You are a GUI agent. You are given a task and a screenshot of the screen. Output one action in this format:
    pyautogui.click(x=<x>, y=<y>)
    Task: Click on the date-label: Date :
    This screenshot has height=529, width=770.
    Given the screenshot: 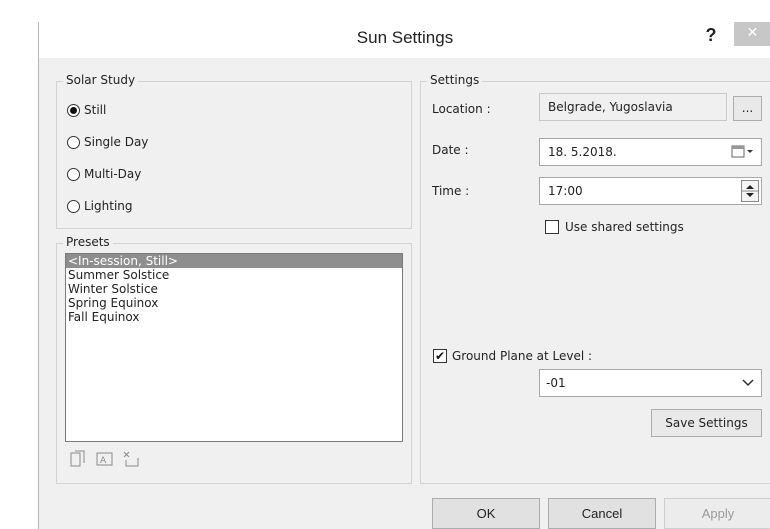 What is the action you would take?
    pyautogui.click(x=450, y=150)
    